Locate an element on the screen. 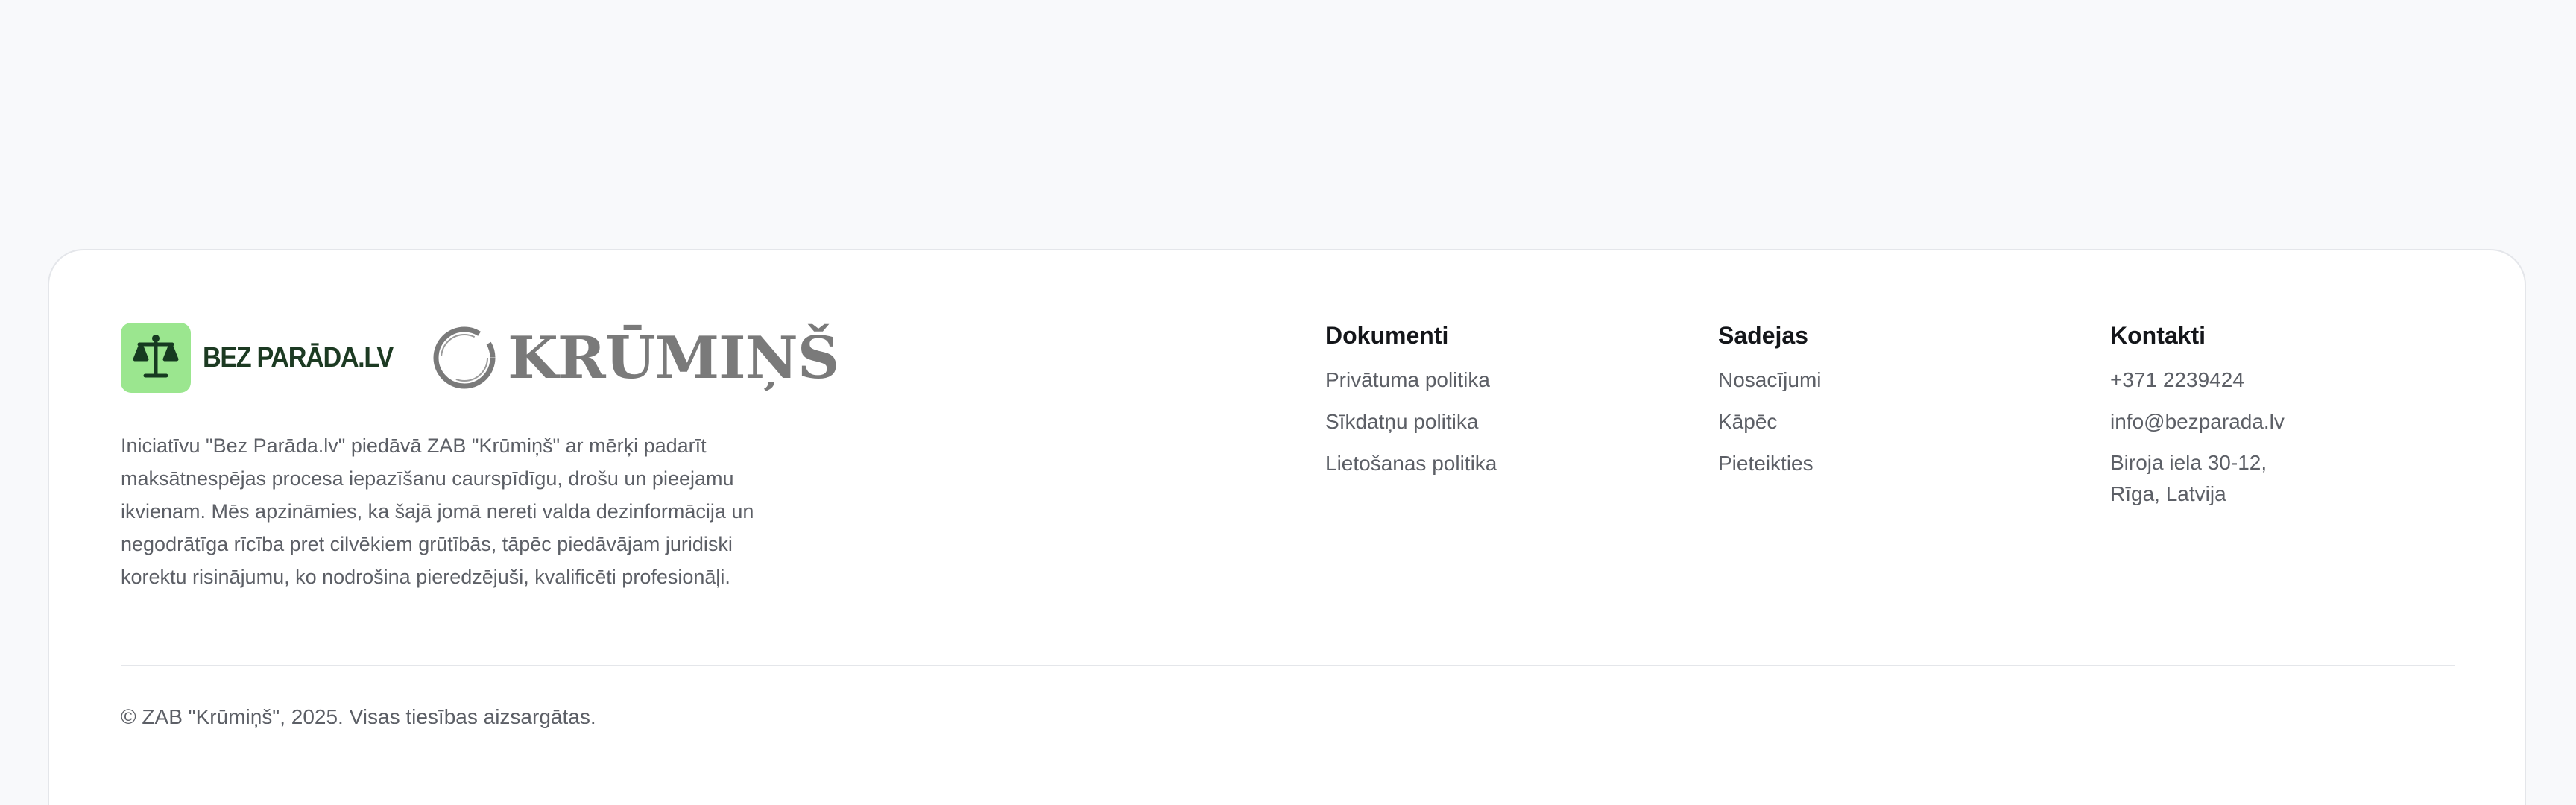 Image resolution: width=2576 pixels, height=805 pixels. footer-divider is located at coordinates (1288, 666).